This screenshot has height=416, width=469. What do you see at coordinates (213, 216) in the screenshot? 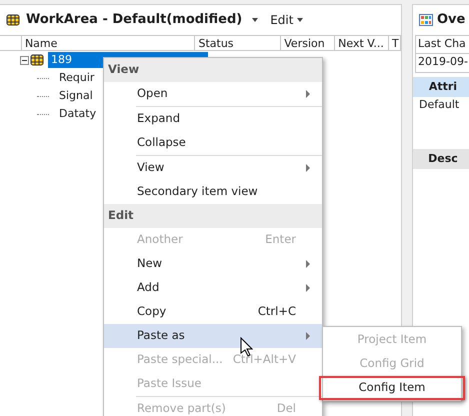
I see `menu-section-header: Edit` at bounding box center [213, 216].